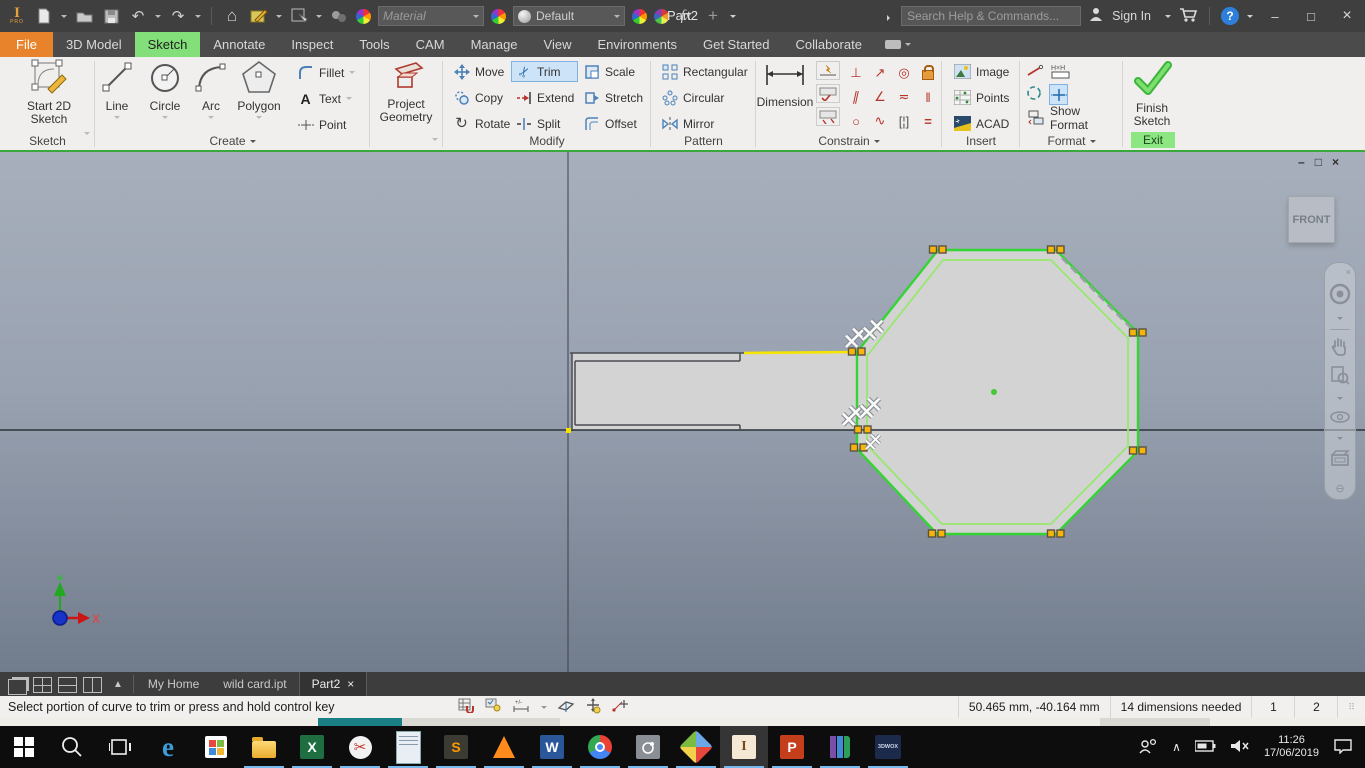  Describe the element at coordinates (544, 123) in the screenshot. I see `split-button: Split` at that location.